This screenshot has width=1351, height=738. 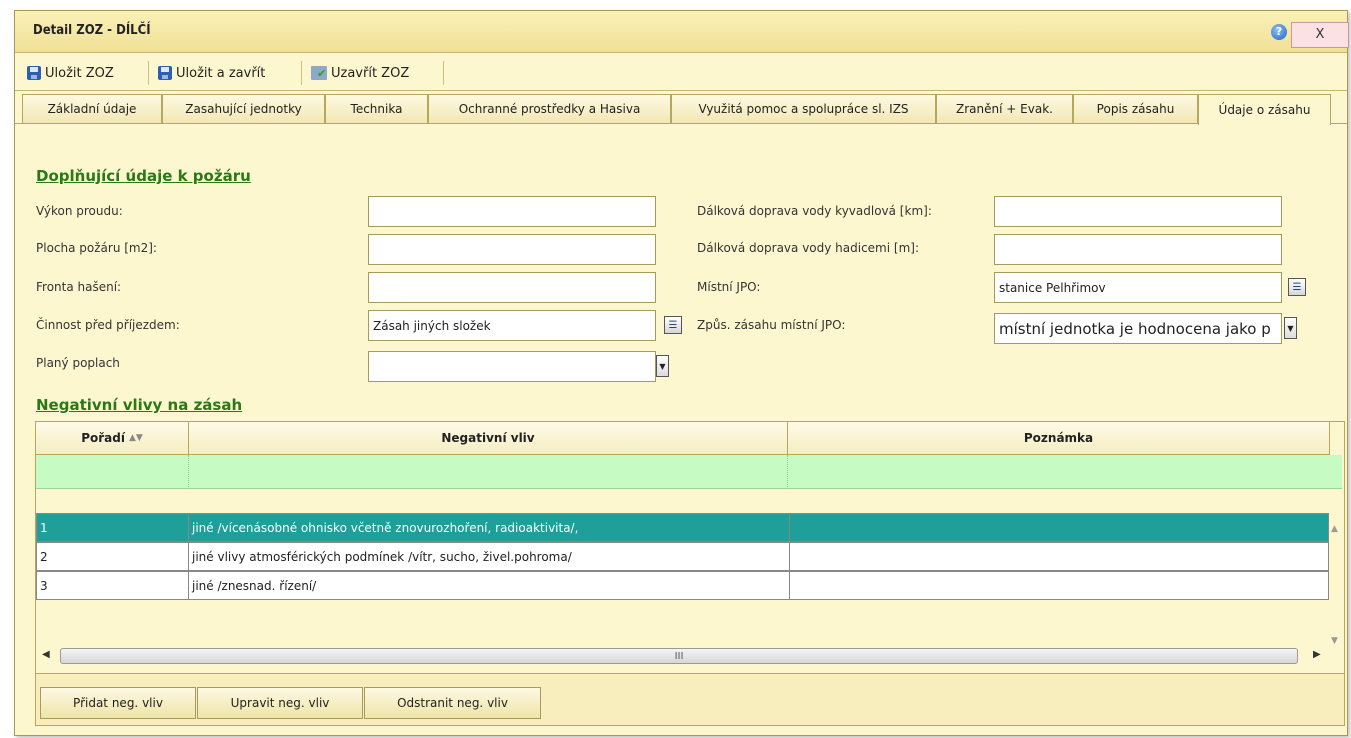 What do you see at coordinates (512, 249) in the screenshot?
I see `plocha-pozaru-input` at bounding box center [512, 249].